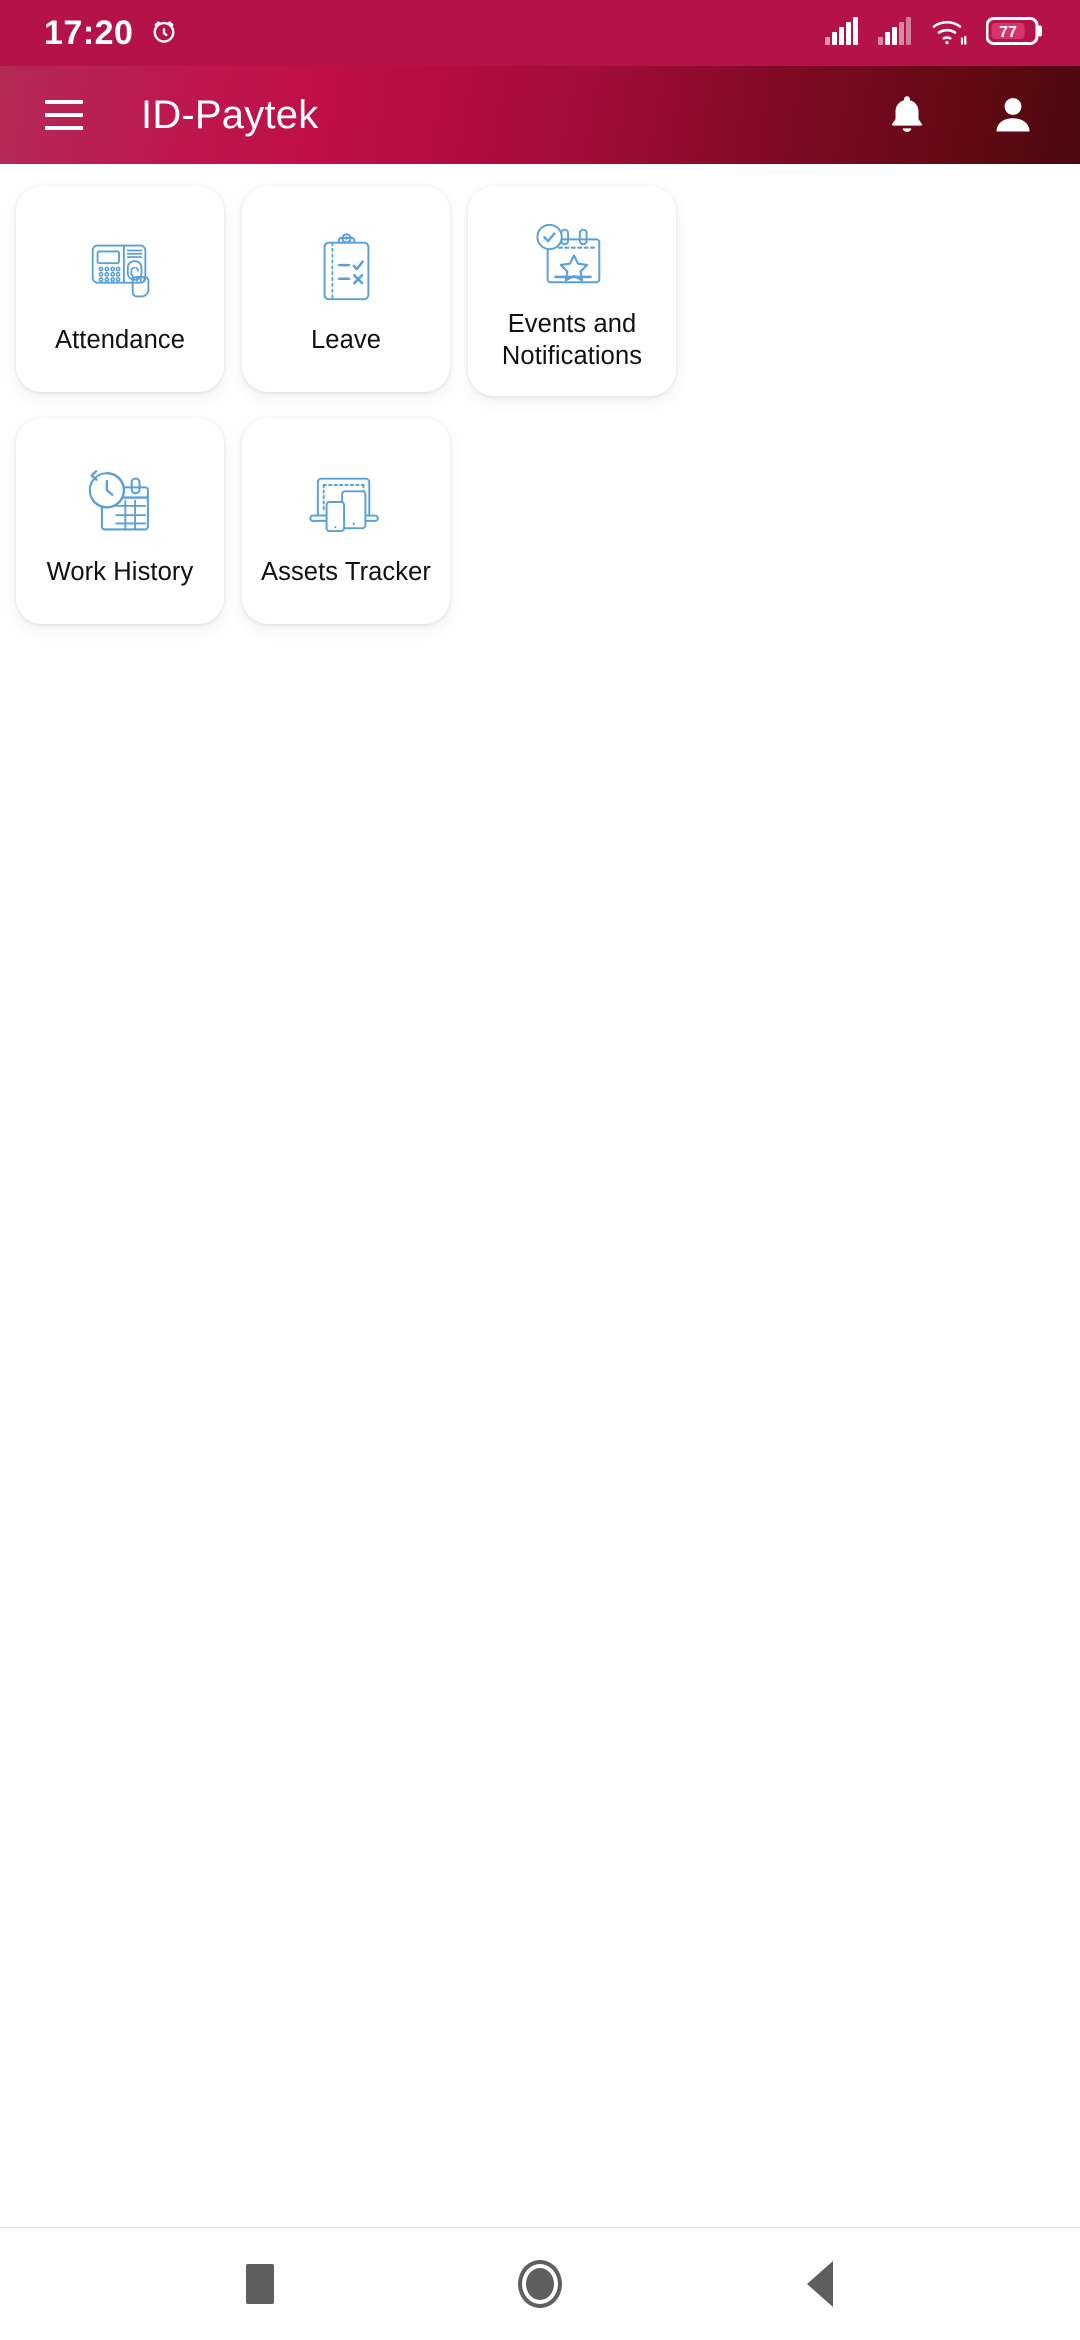 The image size is (1080, 2340). What do you see at coordinates (1008, 32) in the screenshot?
I see `battery-level-text: 77` at bounding box center [1008, 32].